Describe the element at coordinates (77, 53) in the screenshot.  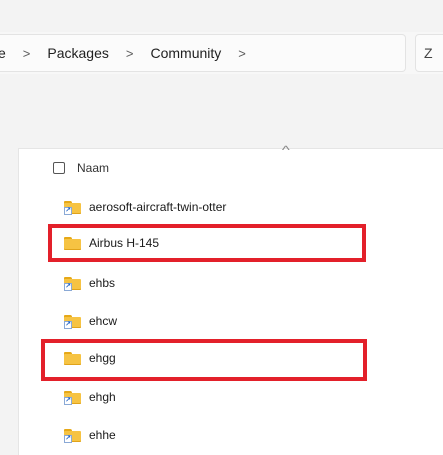
I see `breadcrumb-item-packages: Packages` at that location.